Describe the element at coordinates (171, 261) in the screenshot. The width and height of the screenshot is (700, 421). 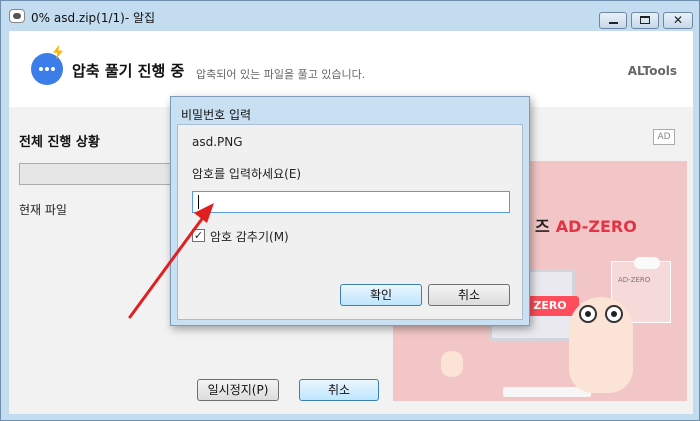
I see `annotation-arrow` at that location.